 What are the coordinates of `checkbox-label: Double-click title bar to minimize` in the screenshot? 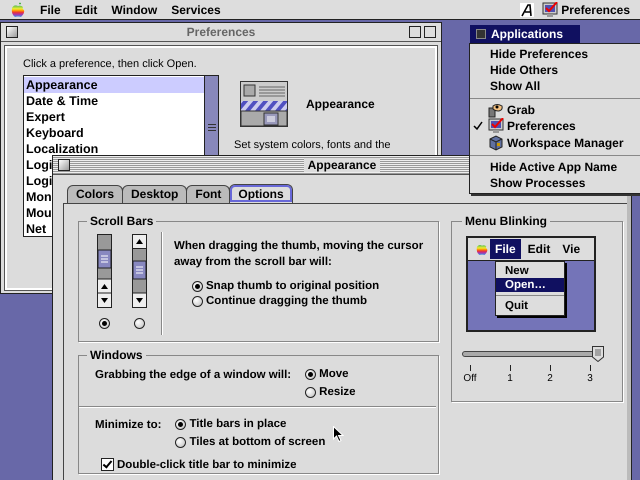 It's located at (207, 464).